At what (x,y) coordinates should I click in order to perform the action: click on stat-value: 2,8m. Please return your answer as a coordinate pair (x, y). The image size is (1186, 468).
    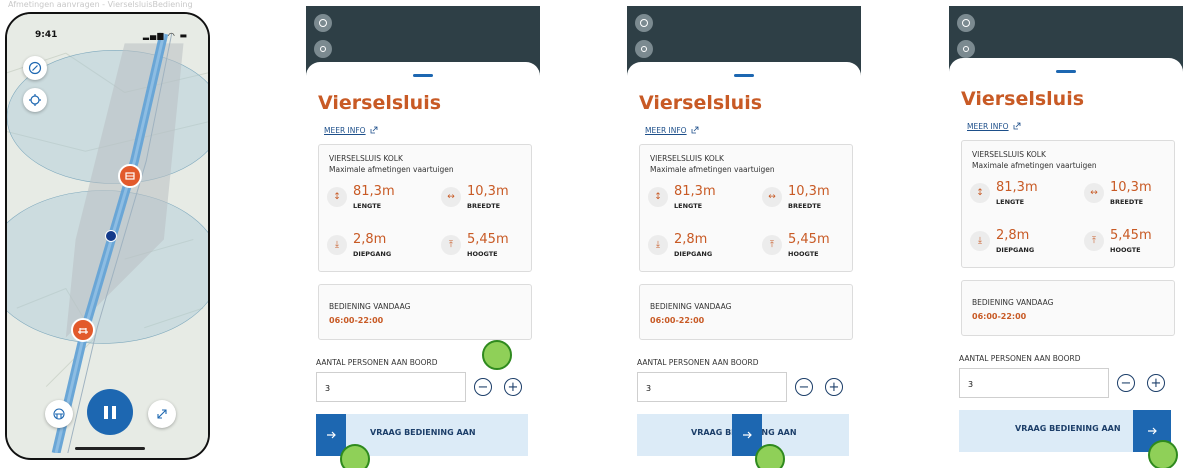
    Looking at the image, I should click on (1013, 235).